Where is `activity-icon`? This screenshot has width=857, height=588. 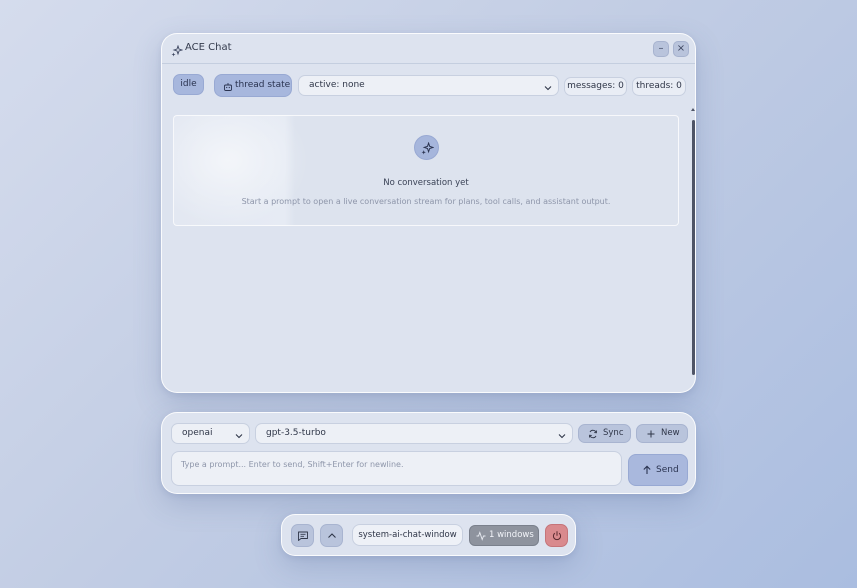
activity-icon is located at coordinates (481, 536).